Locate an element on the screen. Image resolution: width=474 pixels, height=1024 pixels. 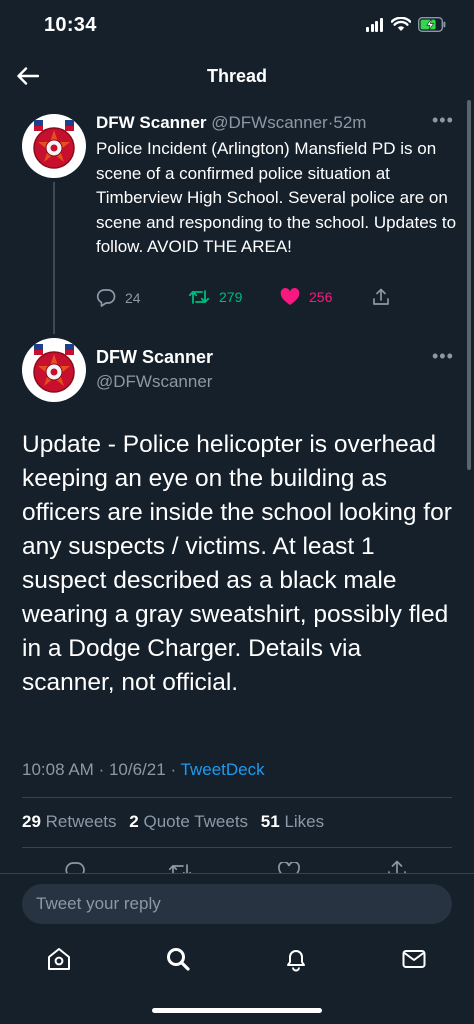
wifi-icon is located at coordinates (401, 24).